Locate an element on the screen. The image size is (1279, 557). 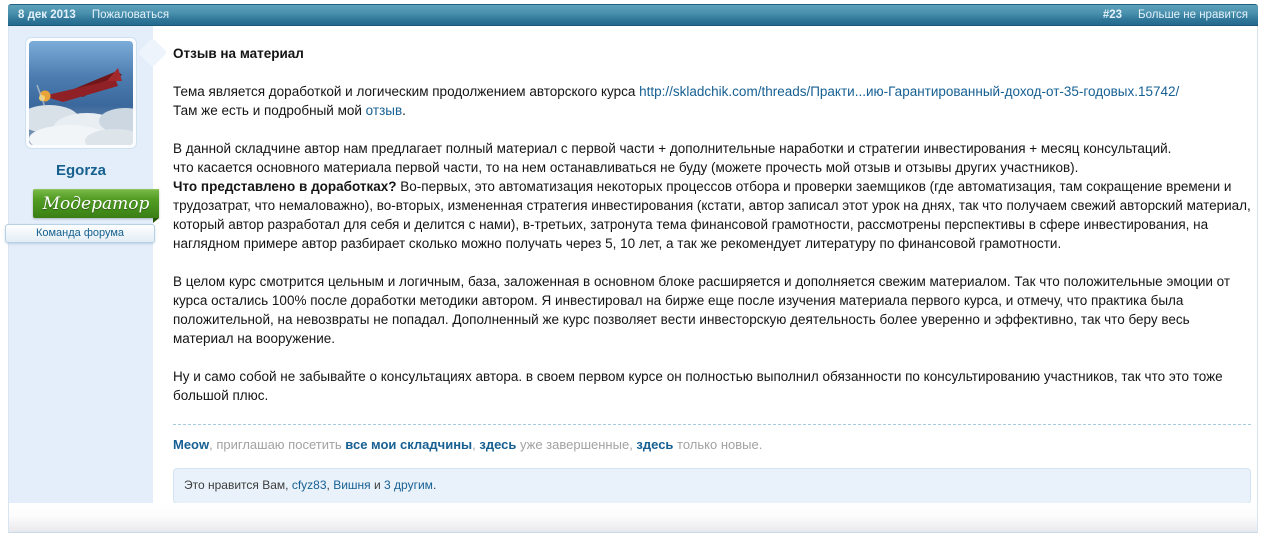
header-right-group: #23 Больше не нравится is located at coordinates (1175, 15).